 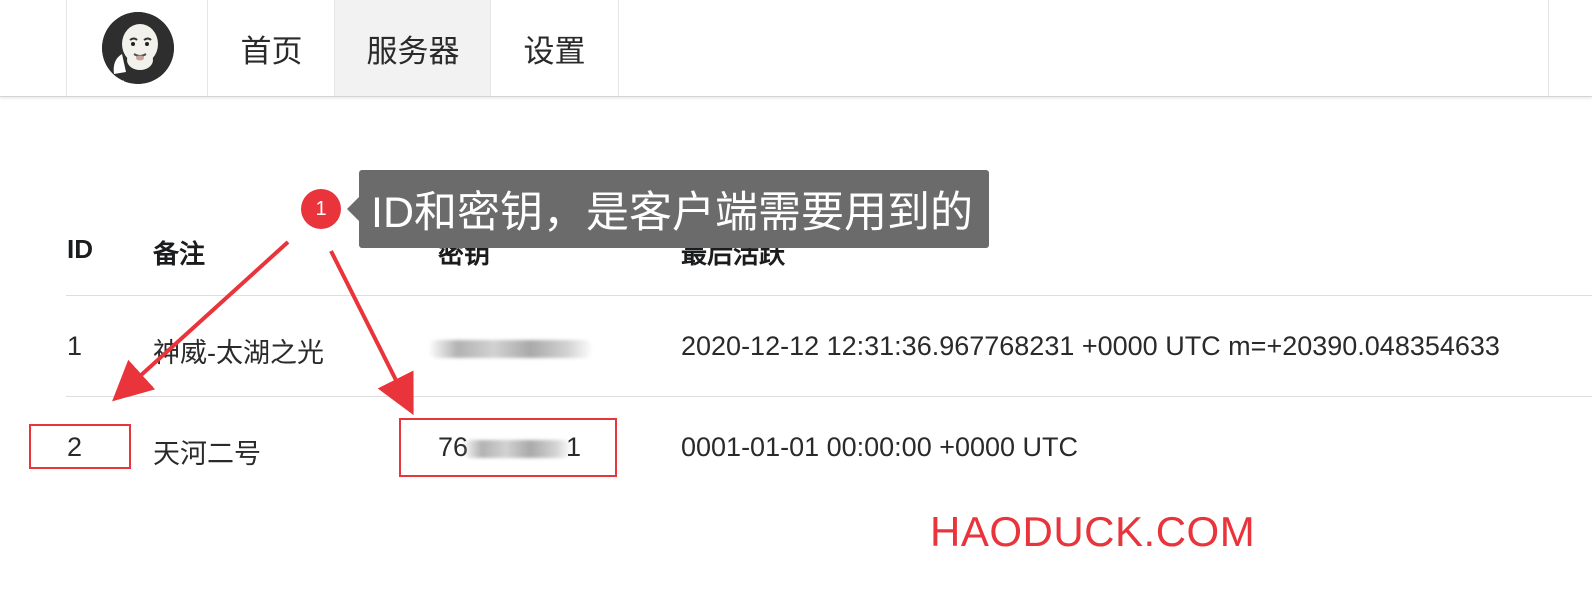 What do you see at coordinates (880, 447) in the screenshot?
I see `cell-last-active: 0001-01-01 00:00:00 +0000 UTC` at bounding box center [880, 447].